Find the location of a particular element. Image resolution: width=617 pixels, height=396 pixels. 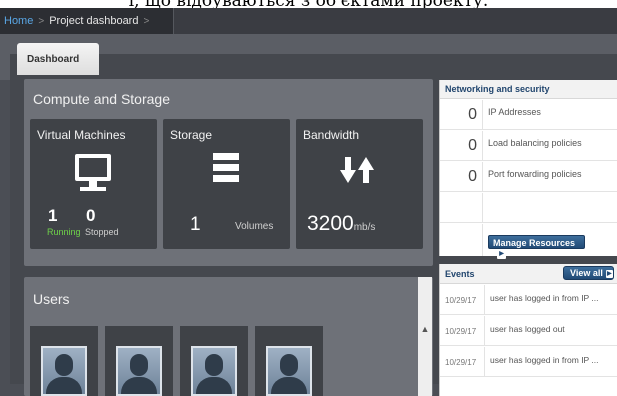

bandwidth-icon is located at coordinates (358, 170).